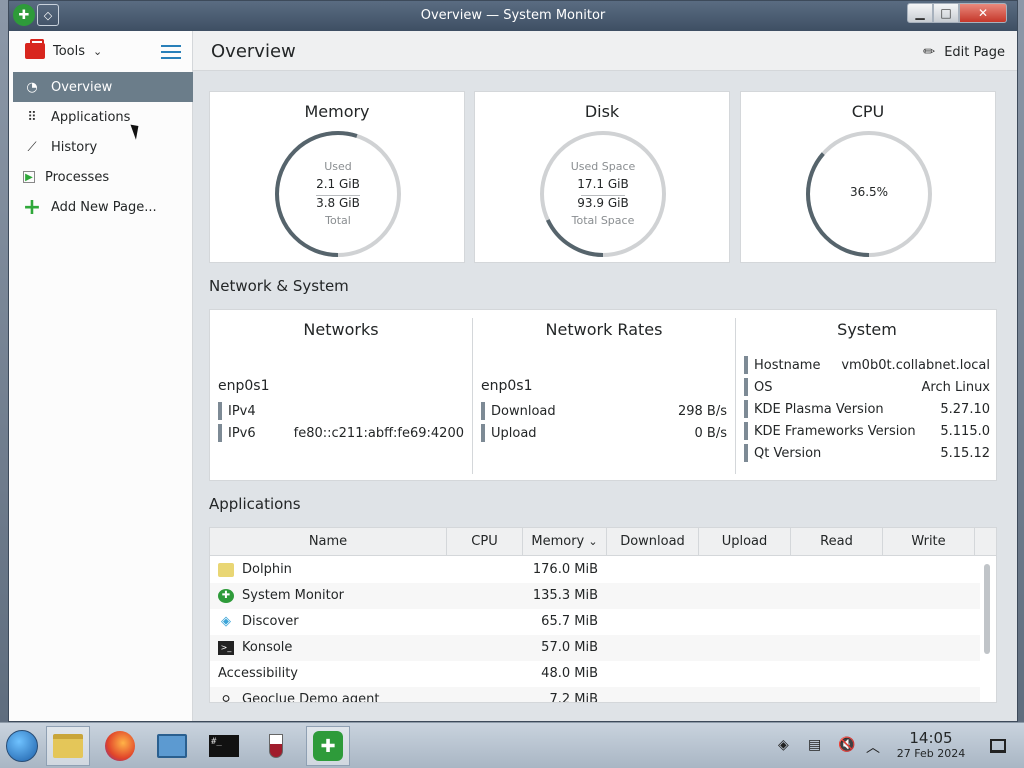 This screenshot has width=1024, height=768. Describe the element at coordinates (763, 387) in the screenshot. I see `kv-key: OS` at that location.